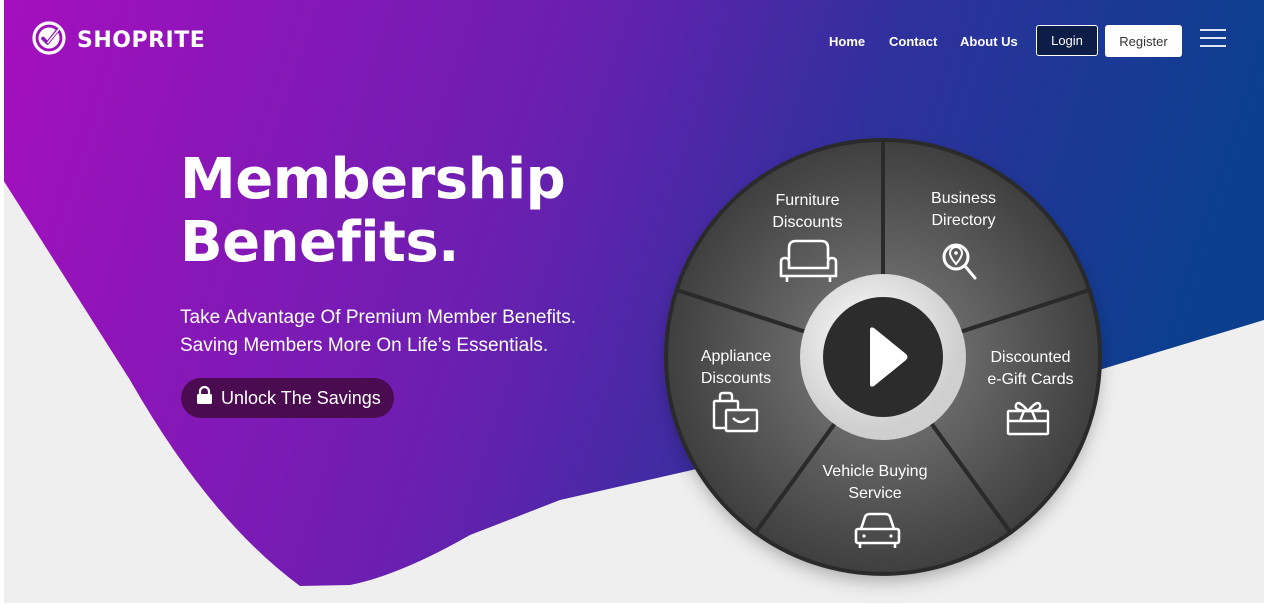 The width and height of the screenshot is (1264, 608). Describe the element at coordinates (1030, 368) in the screenshot. I see `segment-label-gift: Discounted e-Gift Cards` at that location.